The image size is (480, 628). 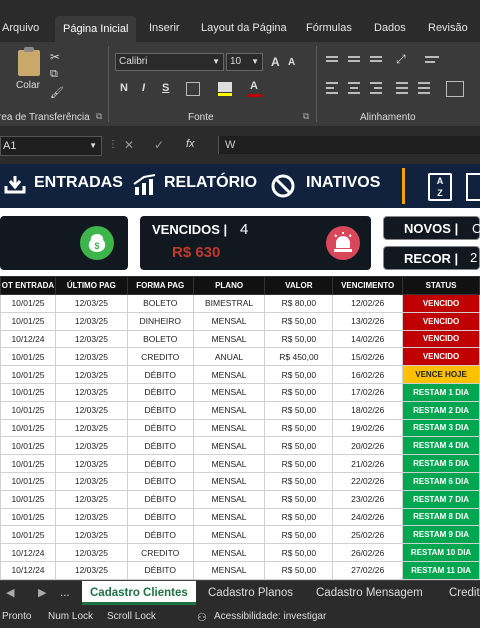 What do you see at coordinates (441, 535) in the screenshot?
I see `status-cell: RESTAM 9 DIA` at bounding box center [441, 535].